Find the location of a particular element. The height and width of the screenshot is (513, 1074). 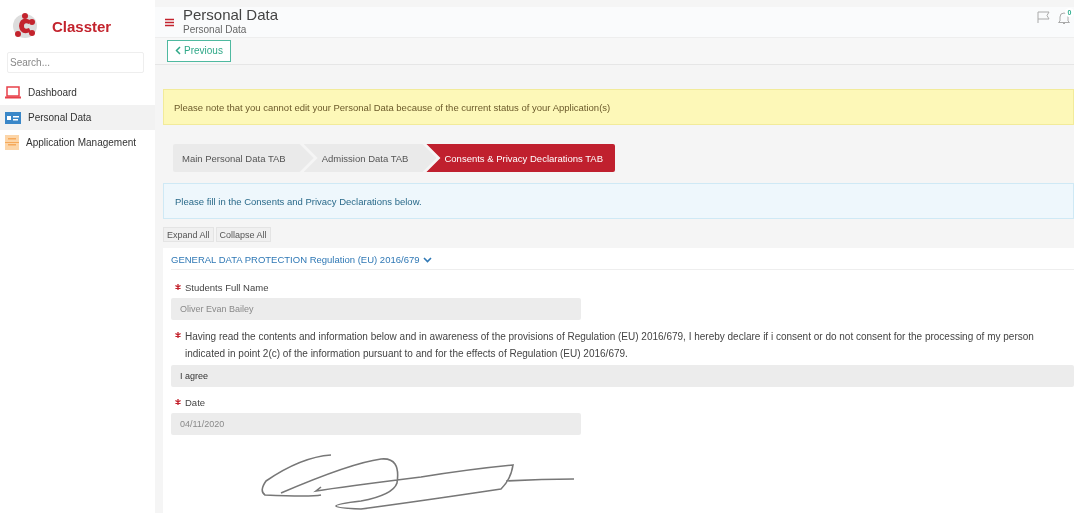

field-label: Students Full Name is located at coordinates (227, 288).